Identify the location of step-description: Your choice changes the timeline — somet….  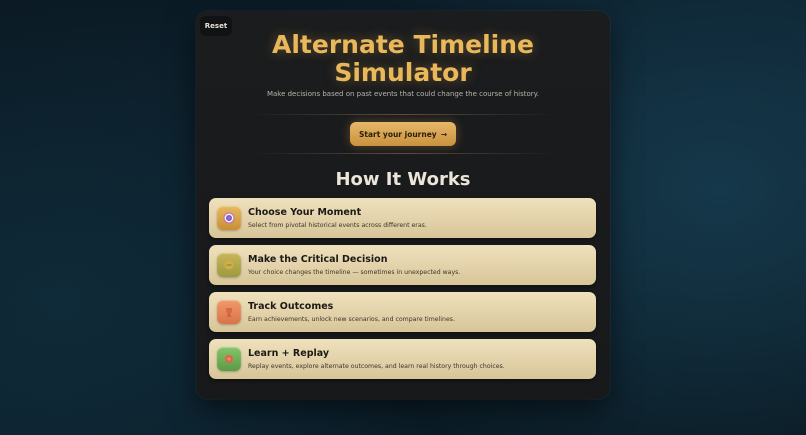
(354, 272).